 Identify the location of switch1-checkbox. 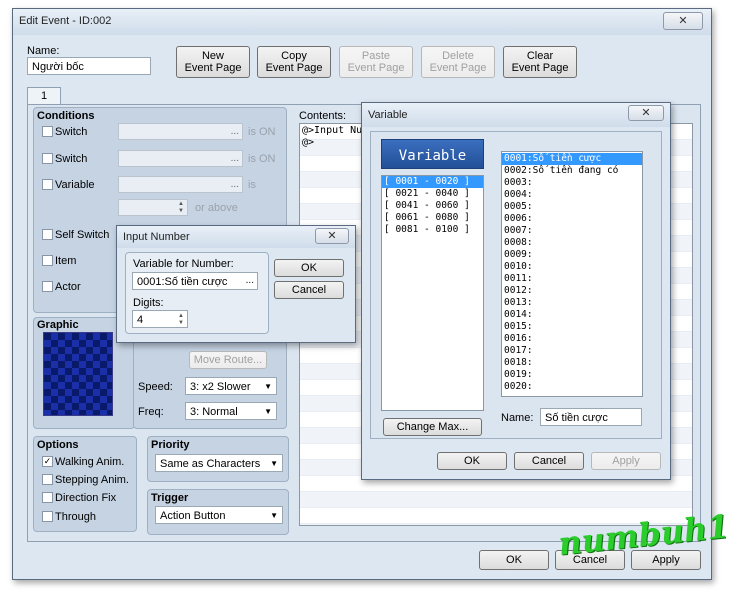
(47, 131).